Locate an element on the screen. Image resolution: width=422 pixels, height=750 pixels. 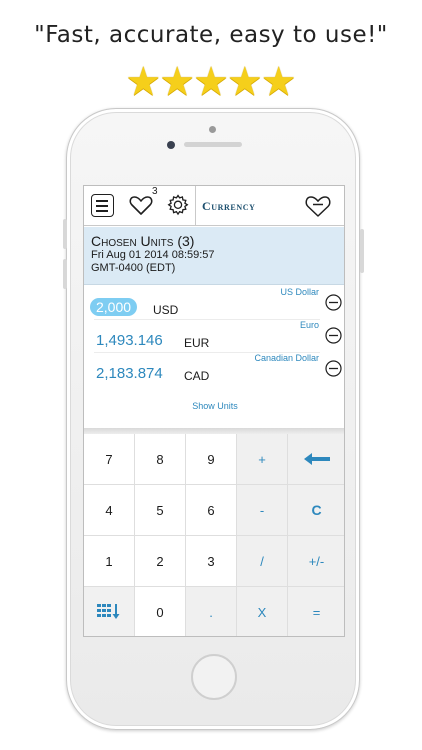
key-plus: + is located at coordinates (262, 459).